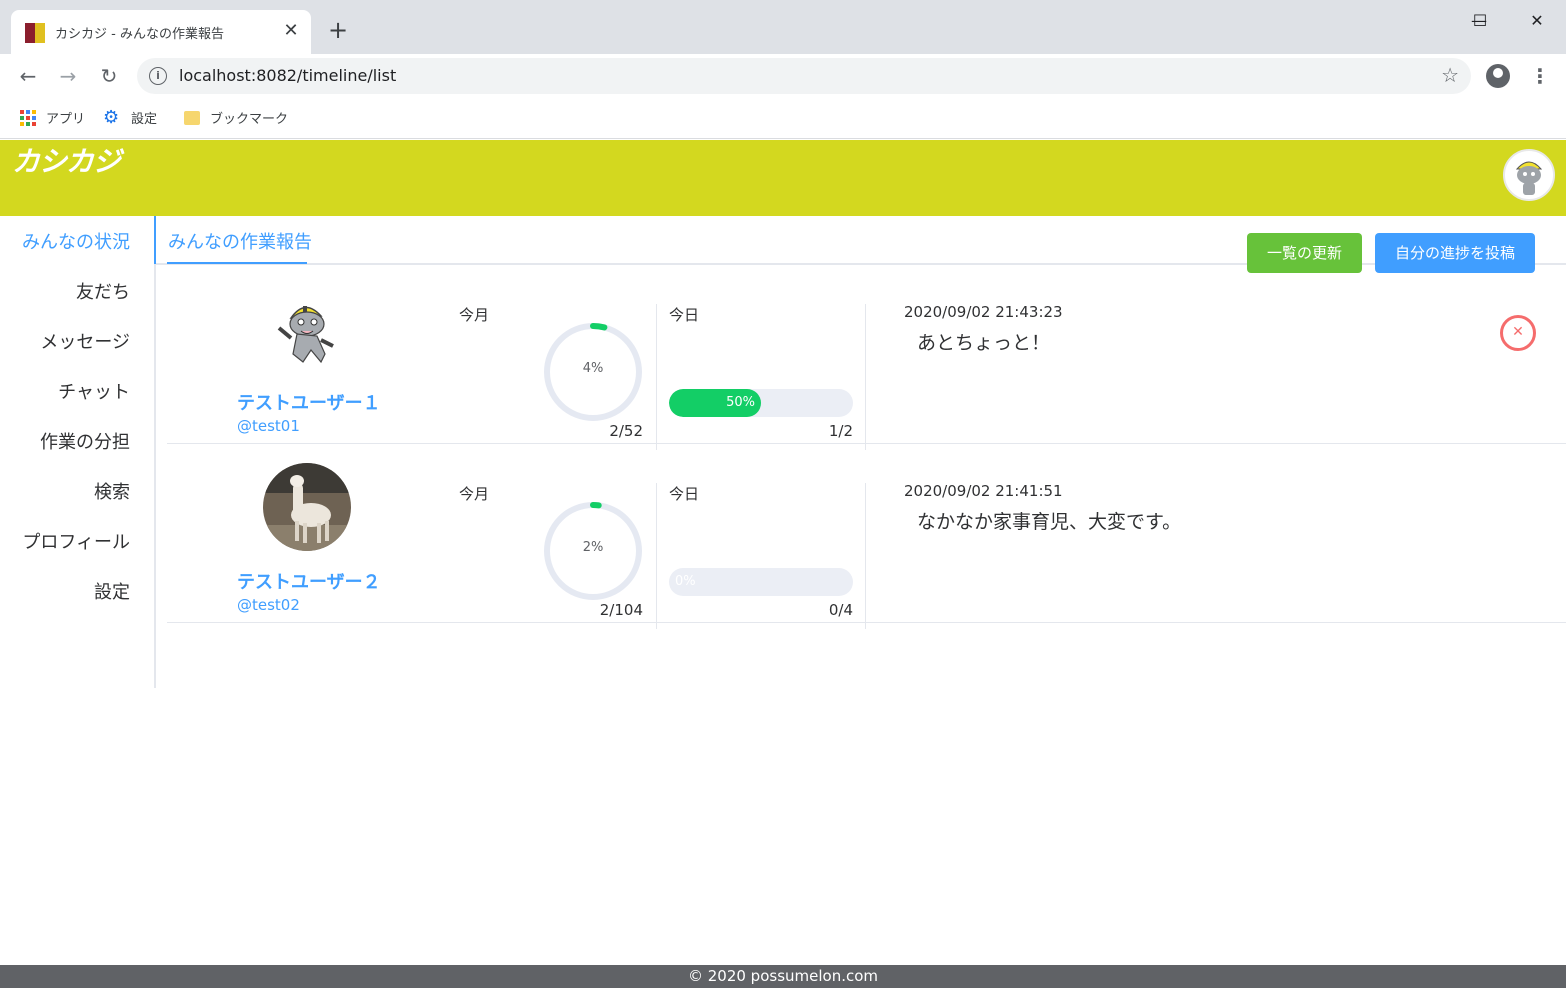 Image resolution: width=1566 pixels, height=988 pixels. Describe the element at coordinates (1450, 75) in the screenshot. I see `bookmark-star-icon: ☆` at that location.